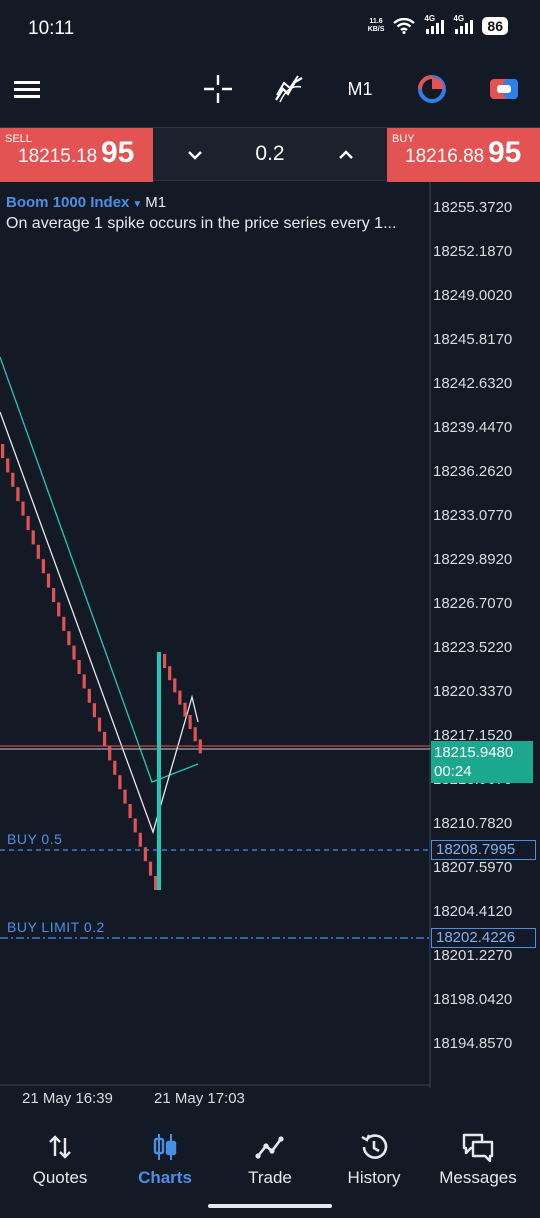 The image size is (540, 1218). I want to click on crosshair-button, so click(218, 89).